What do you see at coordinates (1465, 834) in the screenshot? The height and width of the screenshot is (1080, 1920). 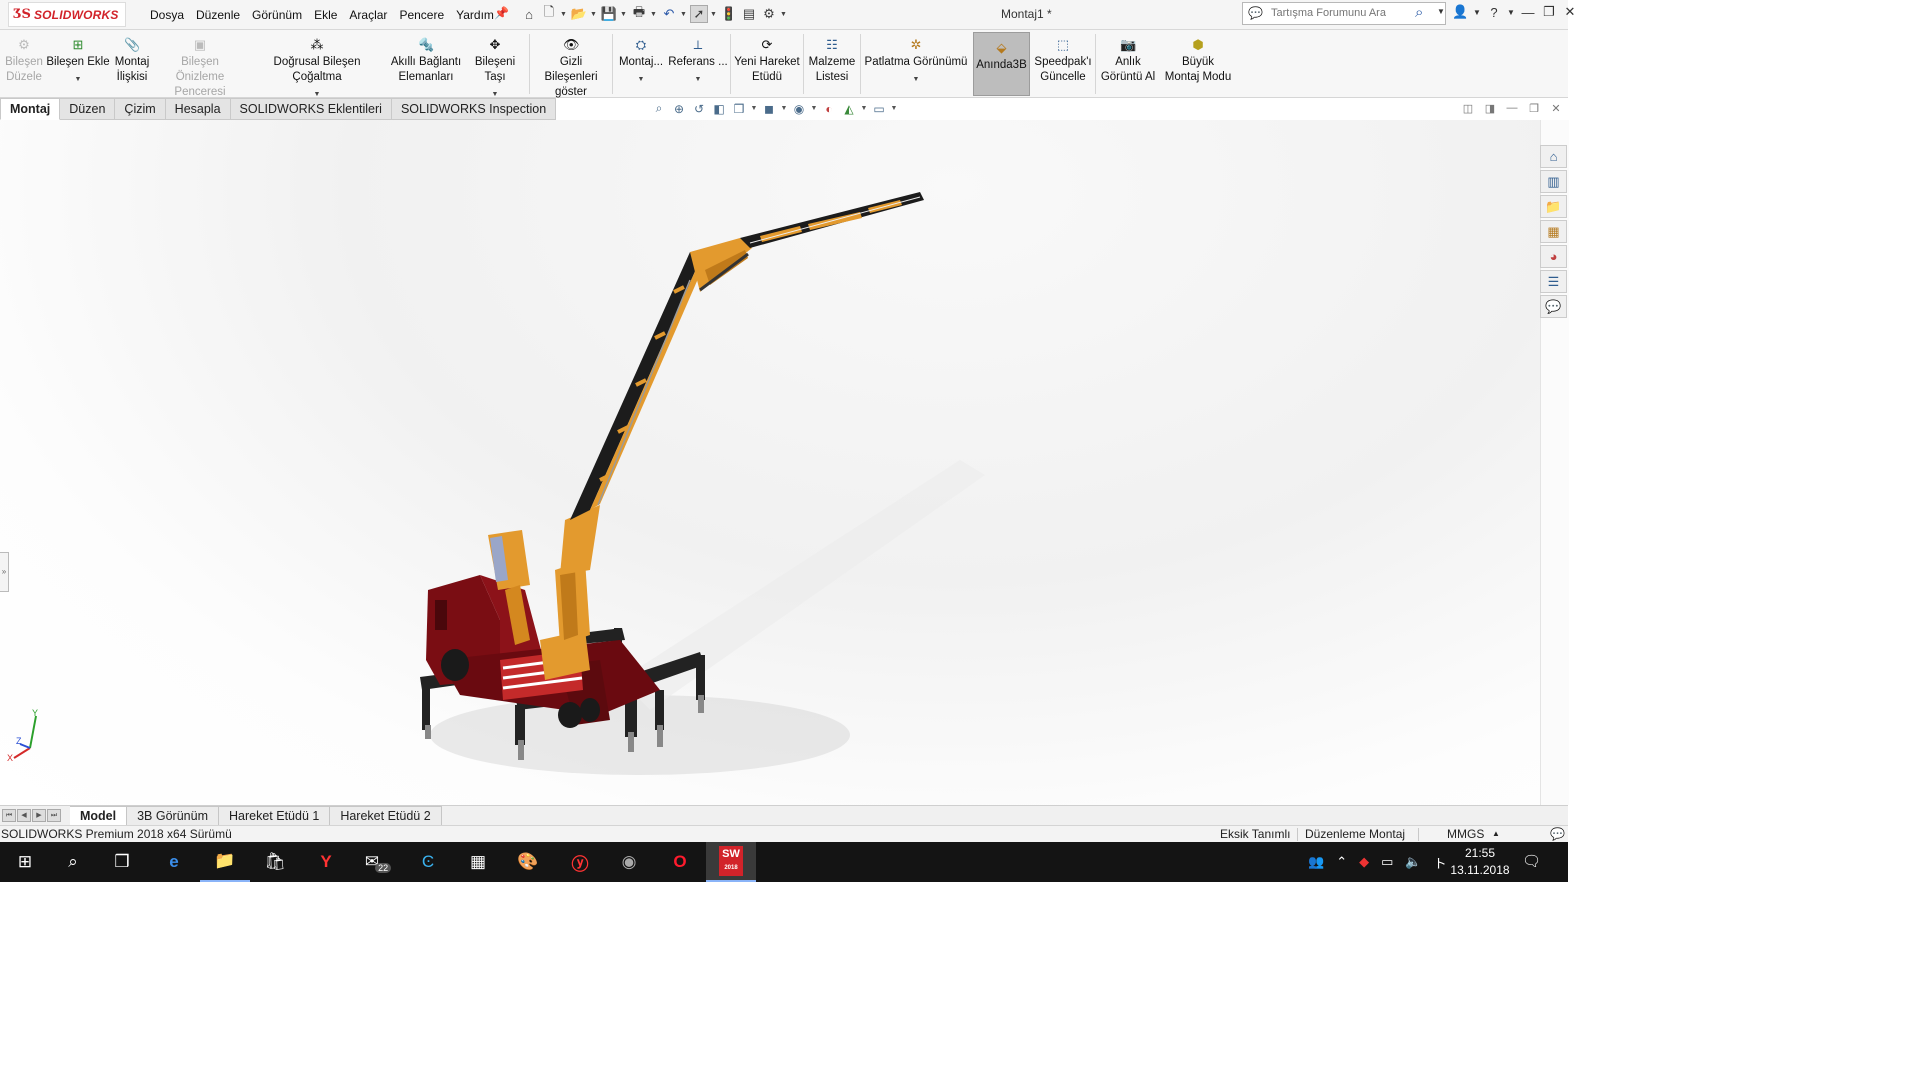 I see `units-selector: MMGS` at bounding box center [1465, 834].